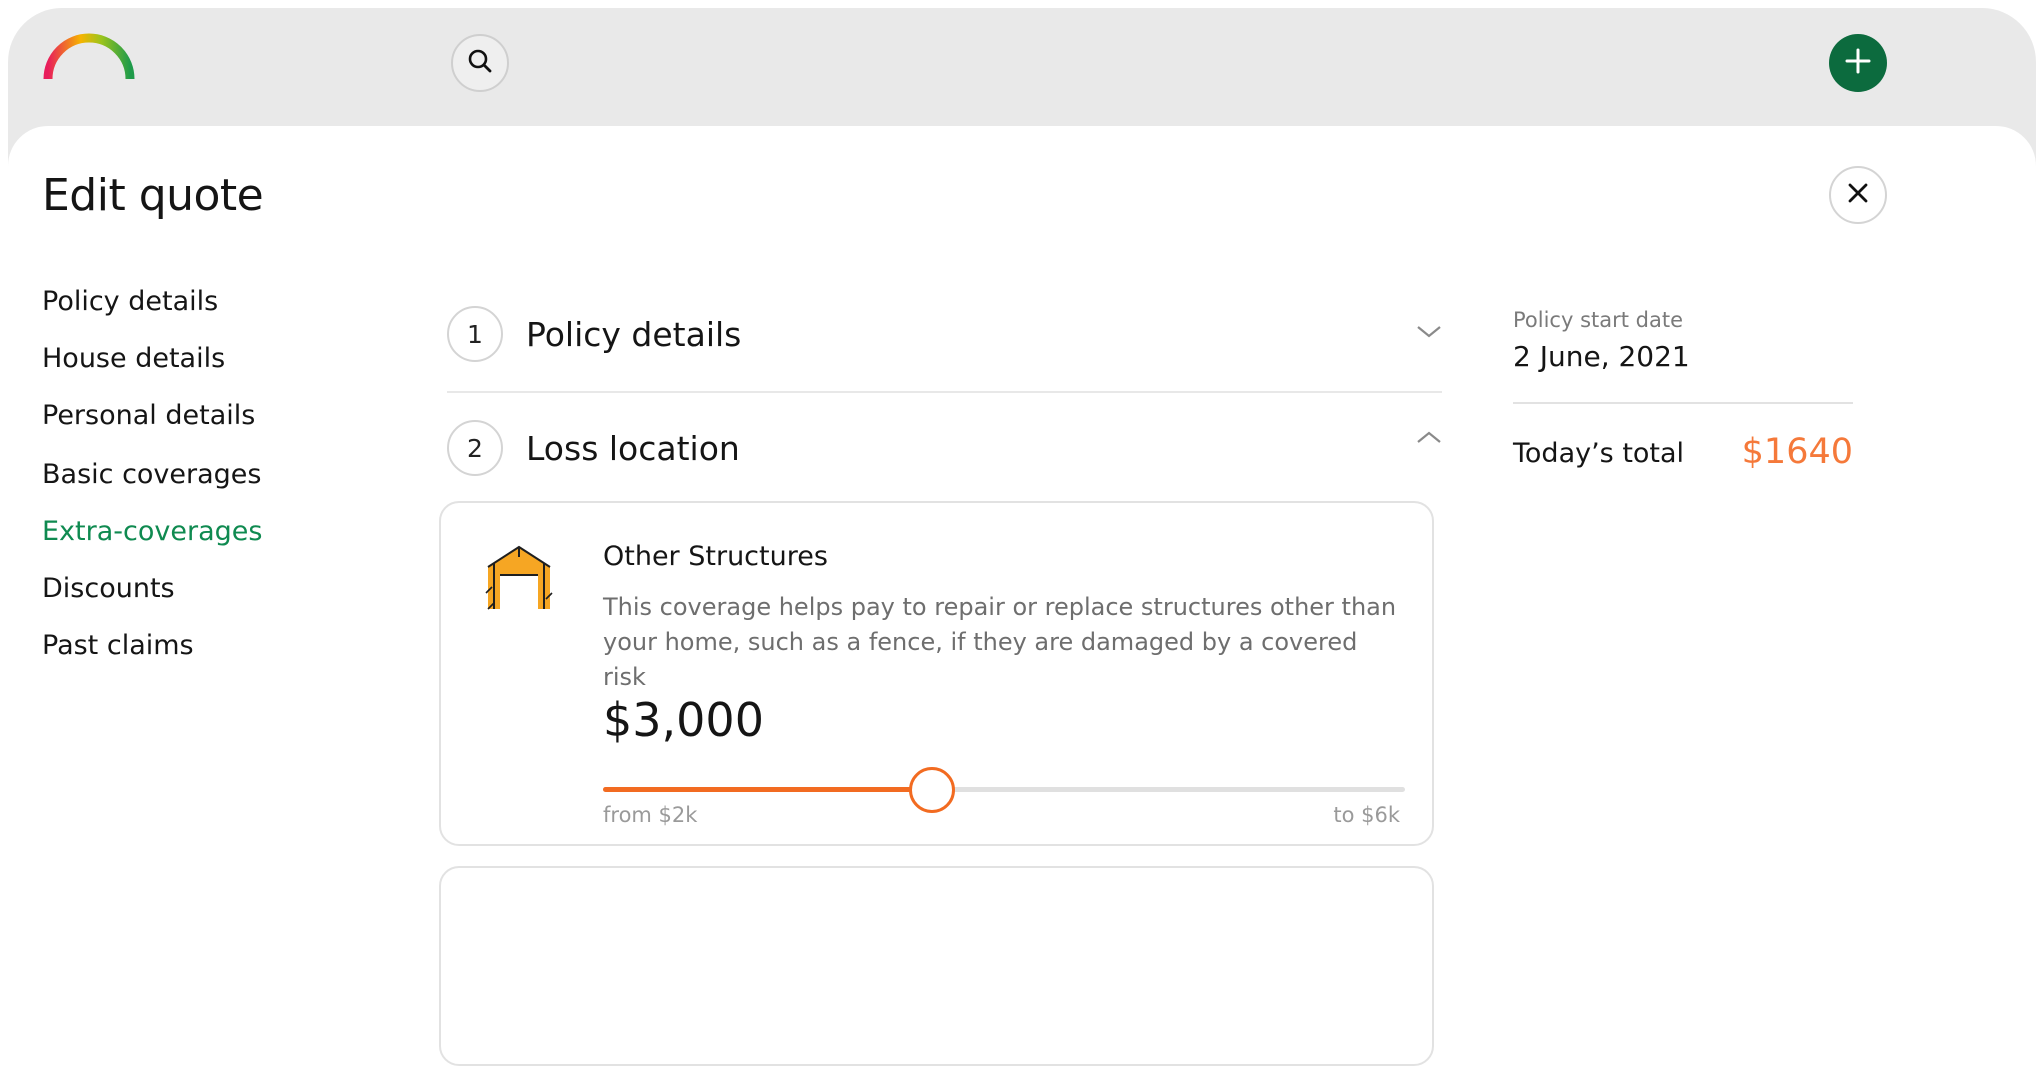 The image size is (2044, 1066). What do you see at coordinates (650, 815) in the screenshot?
I see `slider-min-label: from $2k` at bounding box center [650, 815].